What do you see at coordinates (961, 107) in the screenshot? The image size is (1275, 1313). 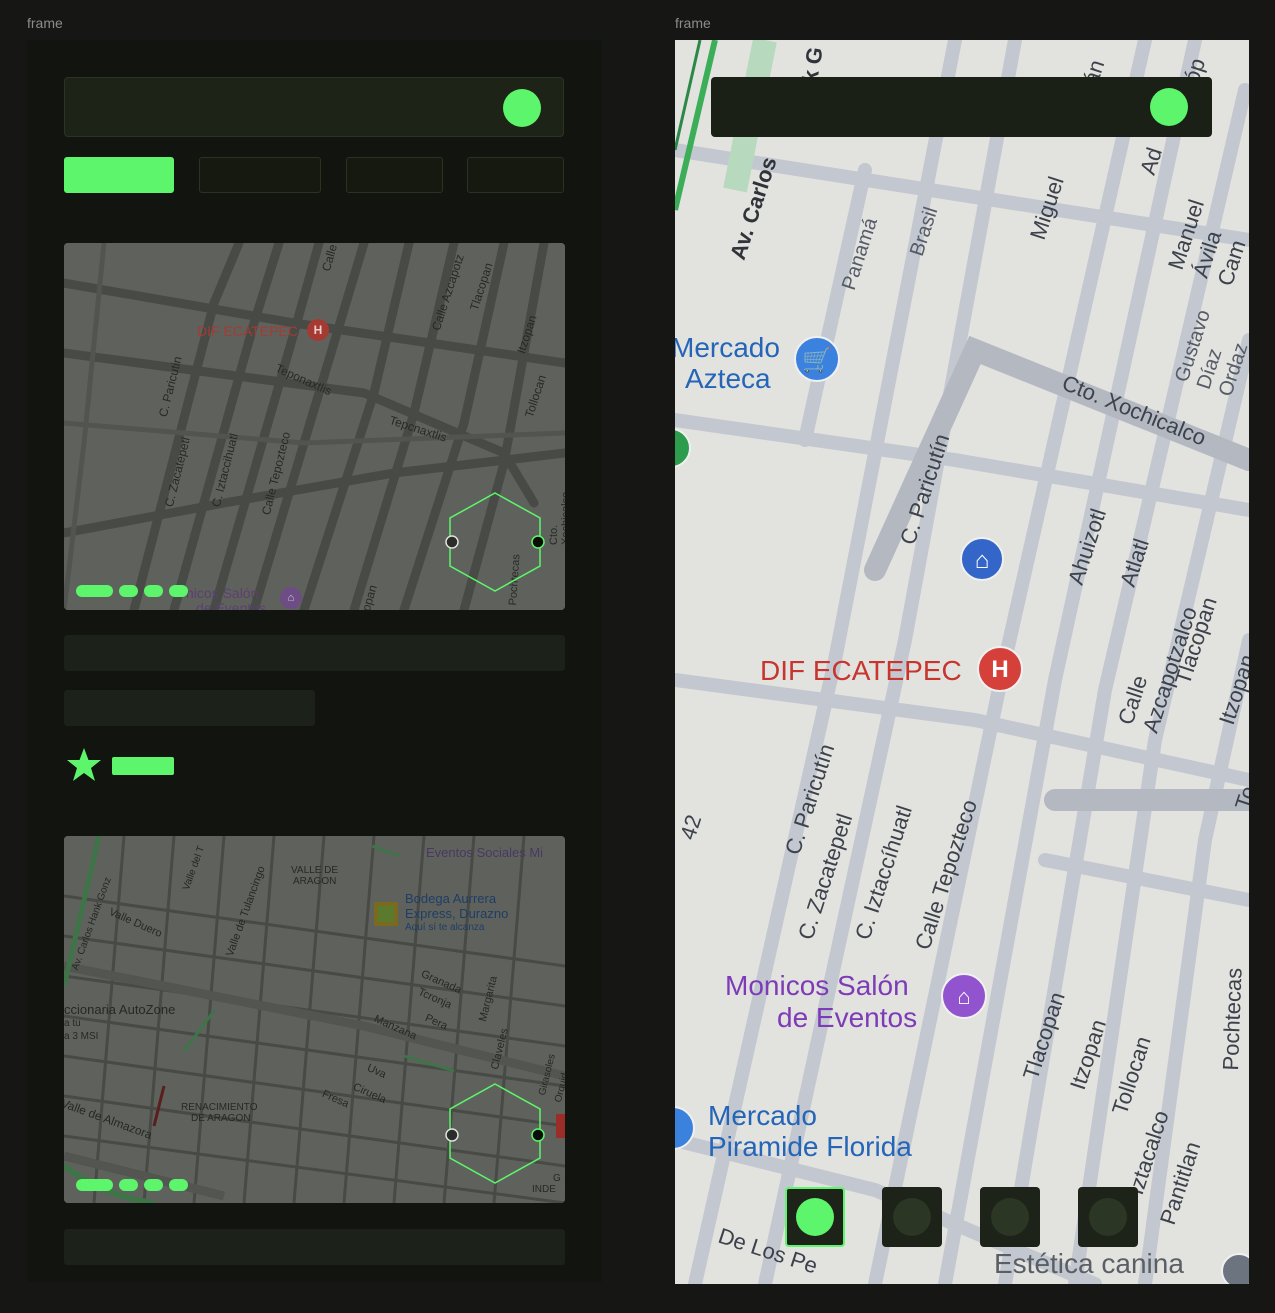 I see `search-bar-overlay` at bounding box center [961, 107].